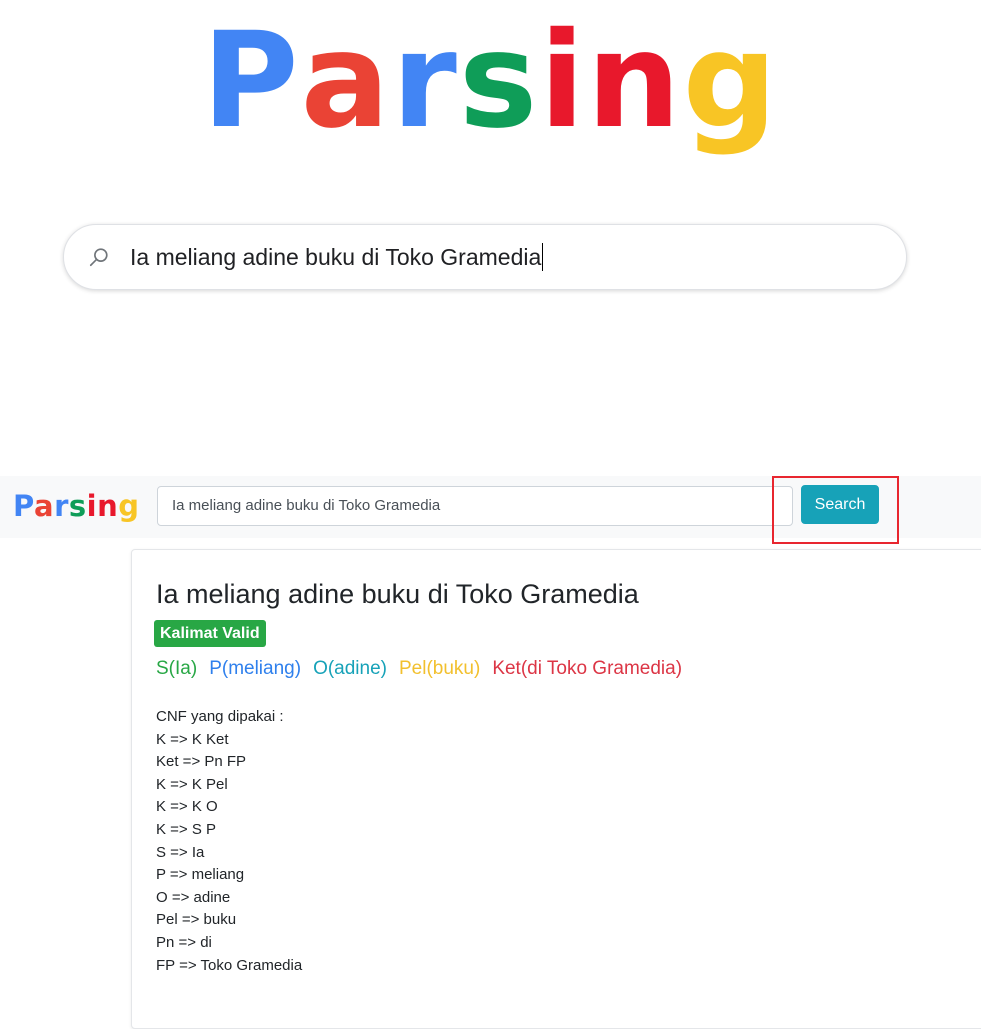 Image resolution: width=981 pixels, height=1029 pixels. I want to click on role-object: O(adine), so click(350, 668).